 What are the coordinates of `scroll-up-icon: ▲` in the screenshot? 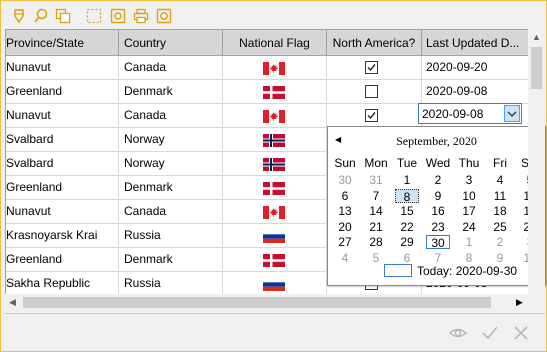 It's located at (536, 37).